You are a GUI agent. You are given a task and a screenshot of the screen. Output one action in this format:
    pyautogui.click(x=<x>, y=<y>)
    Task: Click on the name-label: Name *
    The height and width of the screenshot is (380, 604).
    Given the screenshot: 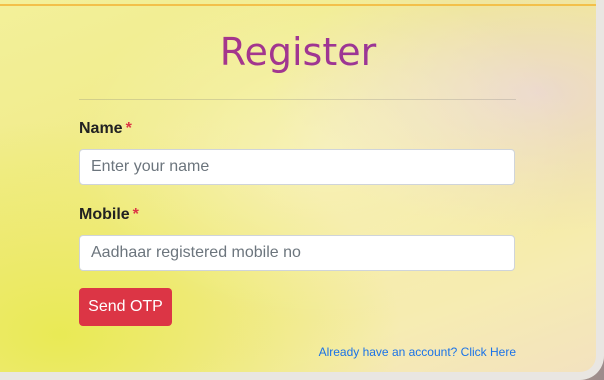 What is the action you would take?
    pyautogui.click(x=105, y=129)
    